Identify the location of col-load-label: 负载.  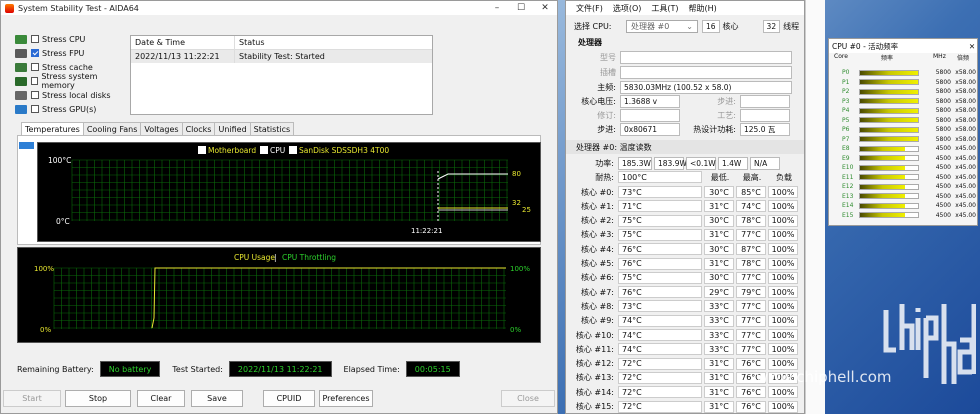
(784, 177).